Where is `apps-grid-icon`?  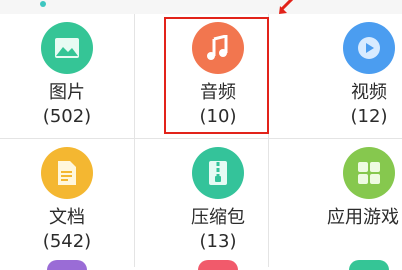 apps-grid-icon is located at coordinates (369, 173).